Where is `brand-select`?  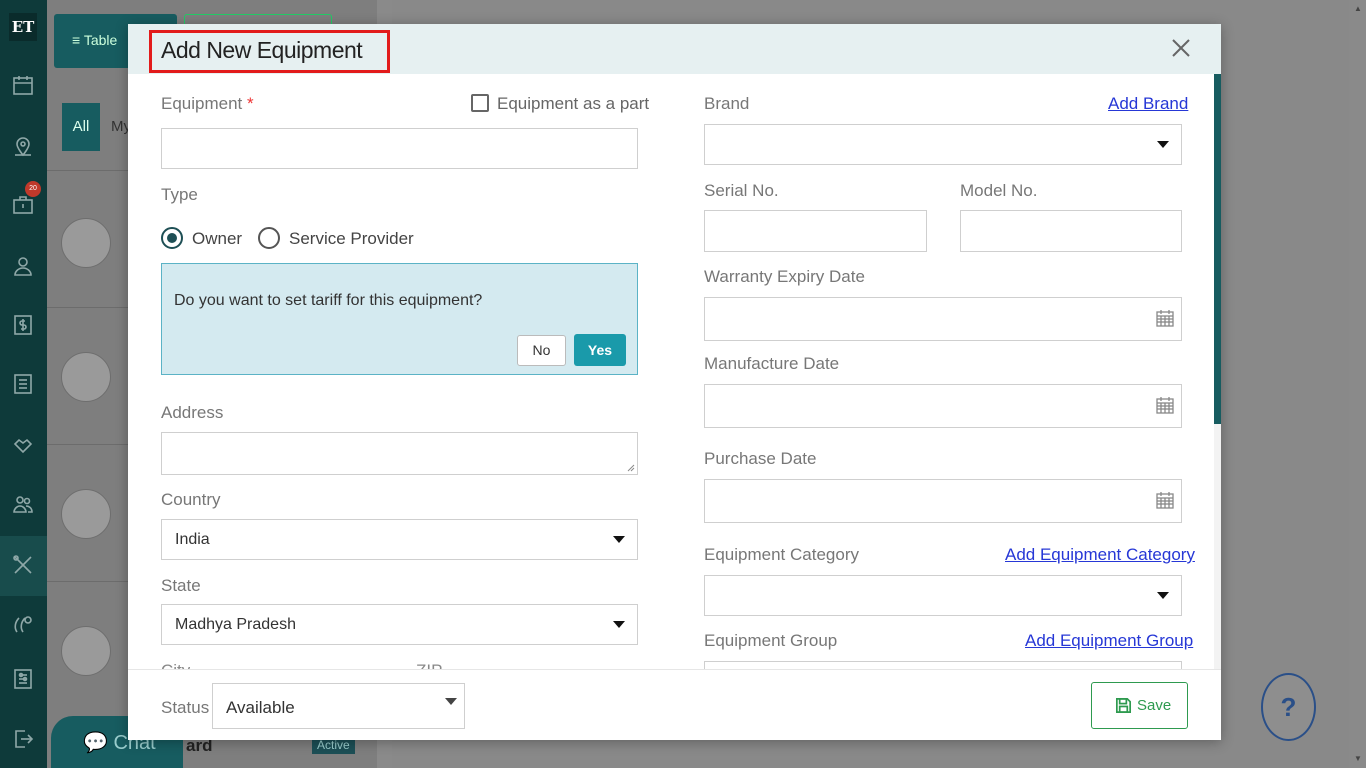 brand-select is located at coordinates (943, 144).